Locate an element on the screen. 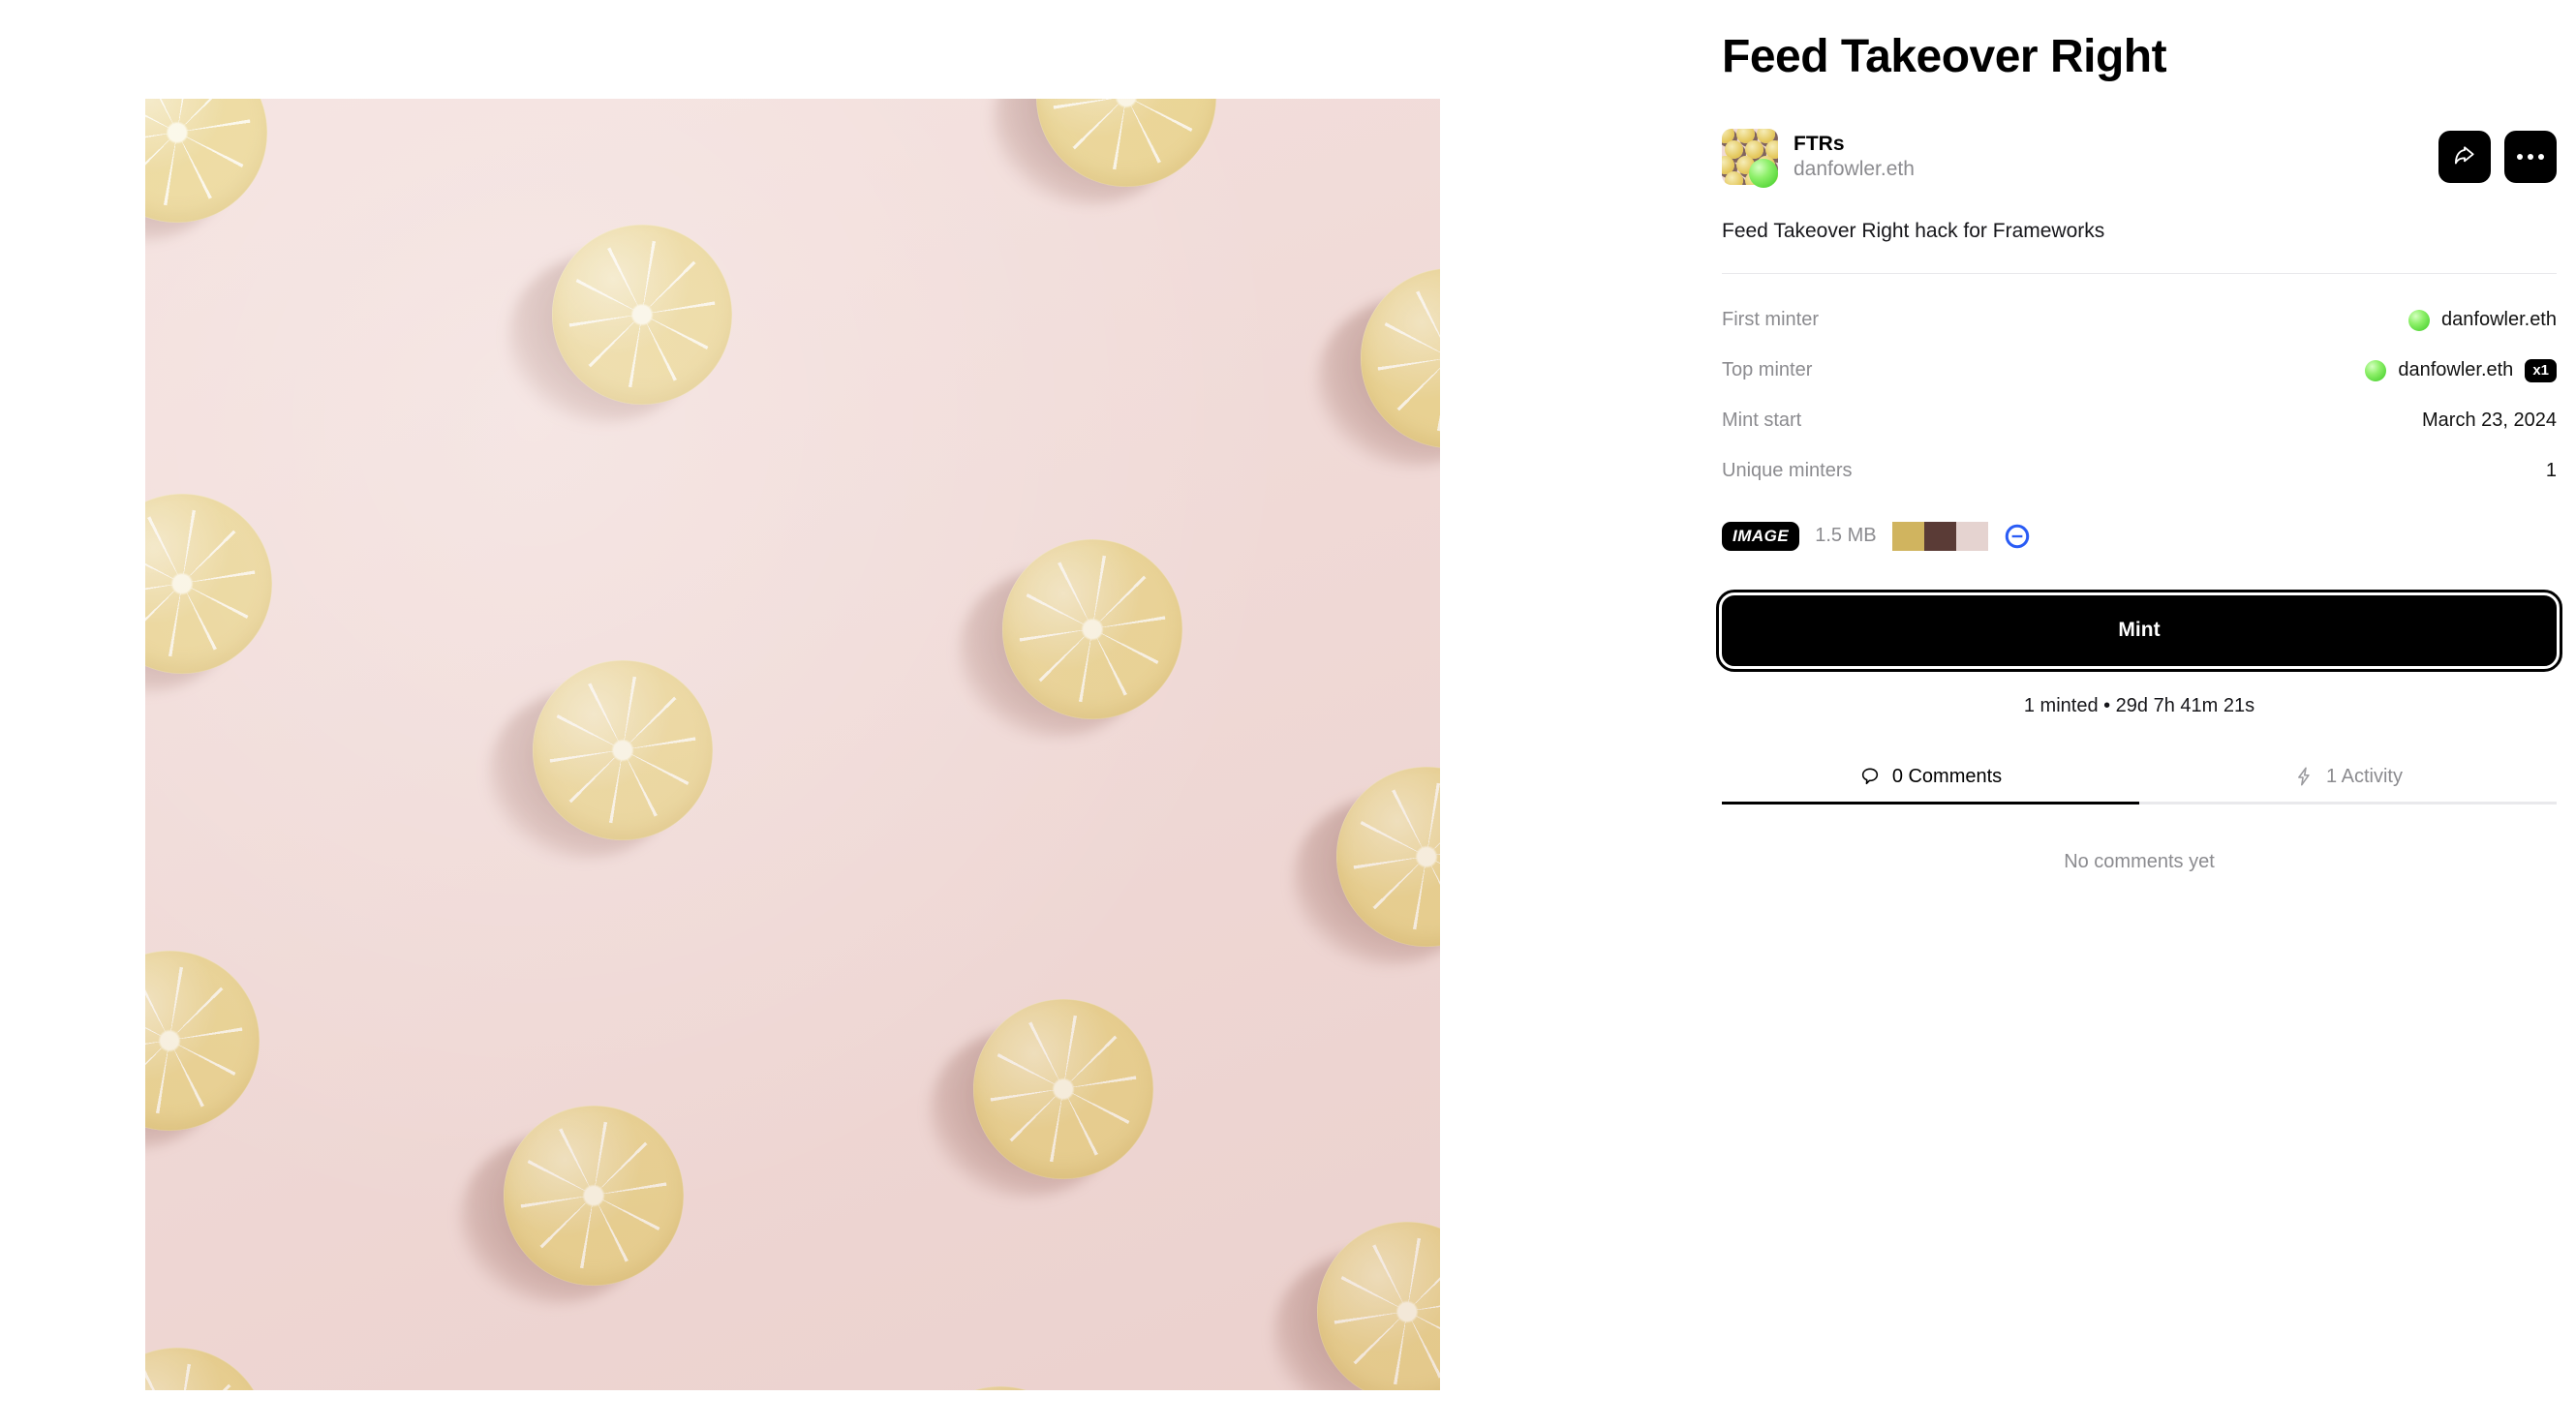 The width and height of the screenshot is (2576, 1427). file-metadata-row: IMAGE 1.5 MB is located at coordinates (2139, 536).